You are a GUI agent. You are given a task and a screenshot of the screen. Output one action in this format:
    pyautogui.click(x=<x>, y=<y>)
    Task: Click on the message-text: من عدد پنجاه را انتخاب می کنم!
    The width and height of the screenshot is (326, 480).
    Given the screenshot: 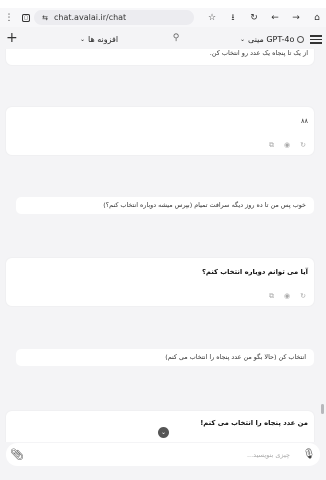 What is the action you would take?
    pyautogui.click(x=254, y=423)
    